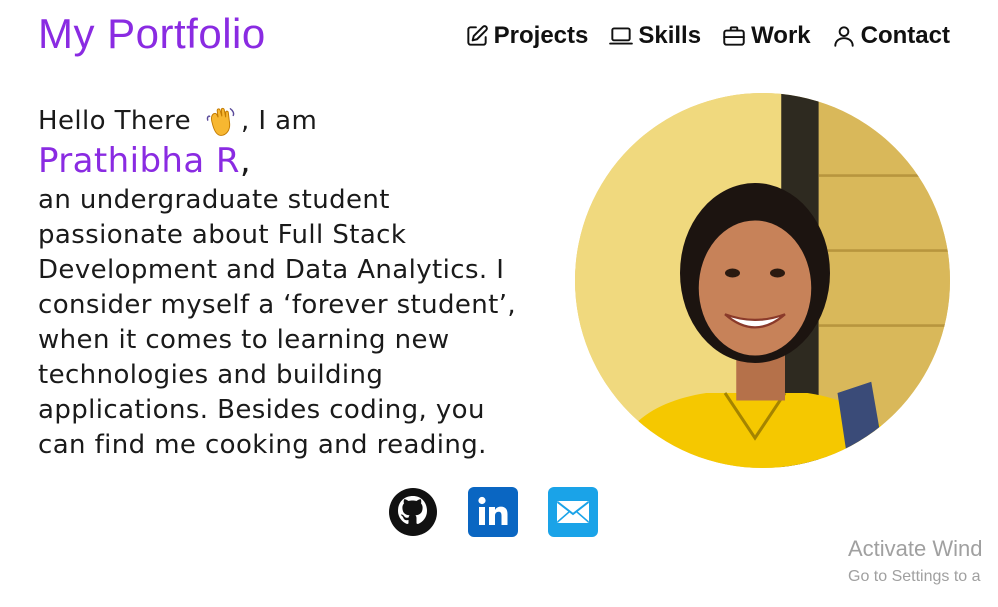 Image resolution: width=998 pixels, height=607 pixels. Describe the element at coordinates (261, 410) in the screenshot. I see `bio-line: applications. Besides coding, you` at that location.